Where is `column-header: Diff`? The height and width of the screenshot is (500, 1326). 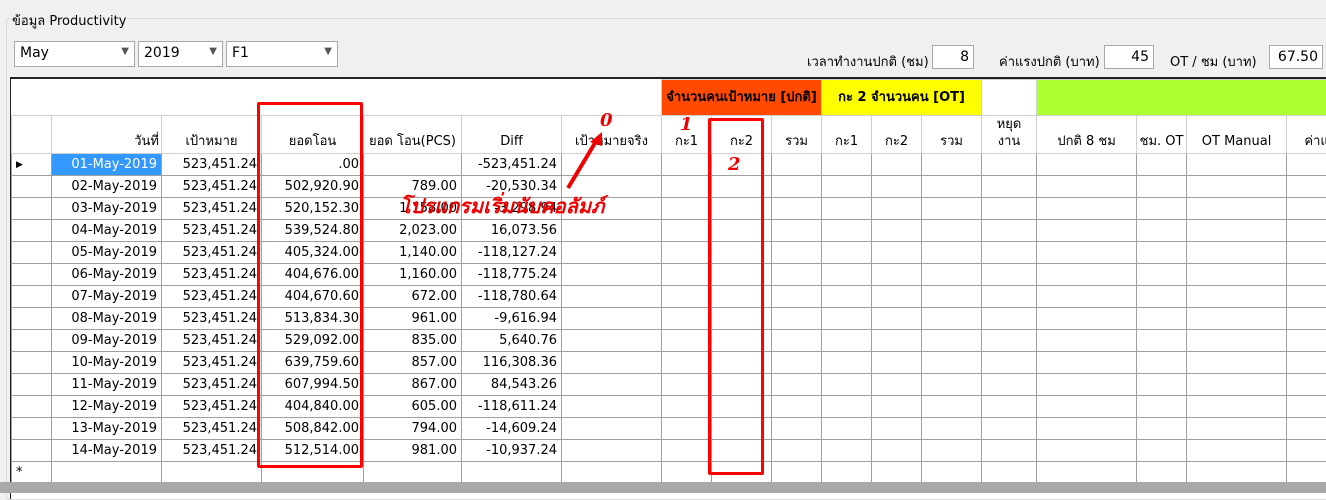
column-header: Diff is located at coordinates (512, 135).